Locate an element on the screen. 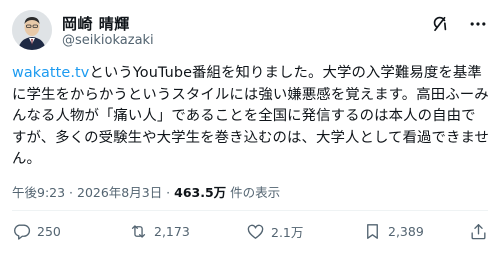 Image resolution: width=500 pixels, height=253 pixels. like-button: 2.1万 is located at coordinates (274, 231).